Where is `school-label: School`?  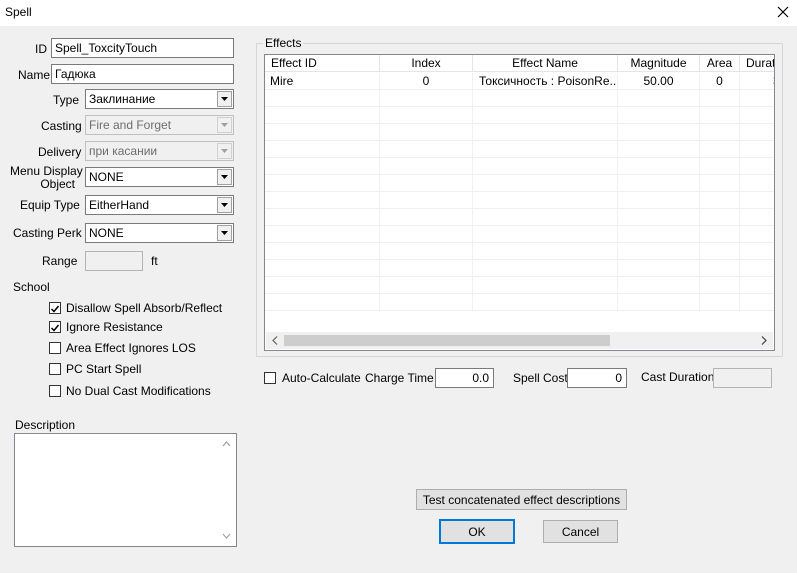
school-label: School is located at coordinates (31, 287).